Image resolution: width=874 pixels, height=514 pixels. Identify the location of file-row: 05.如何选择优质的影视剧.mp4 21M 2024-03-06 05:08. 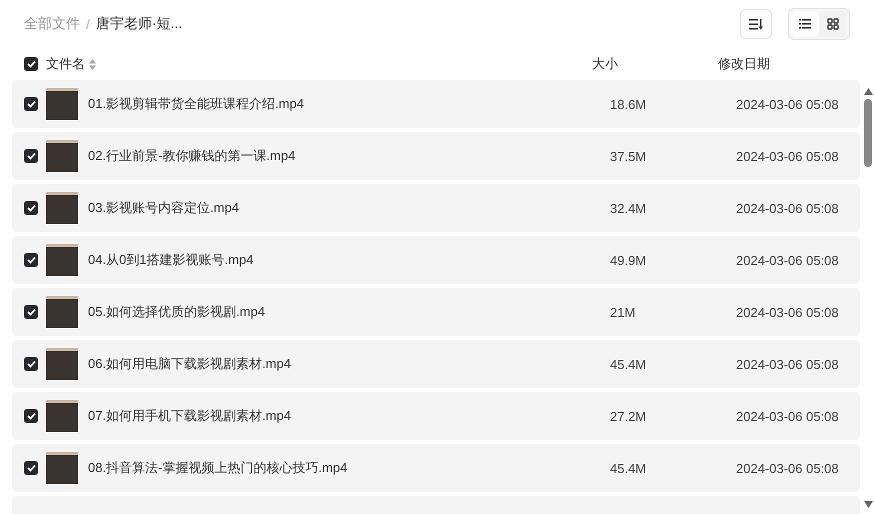
(436, 312).